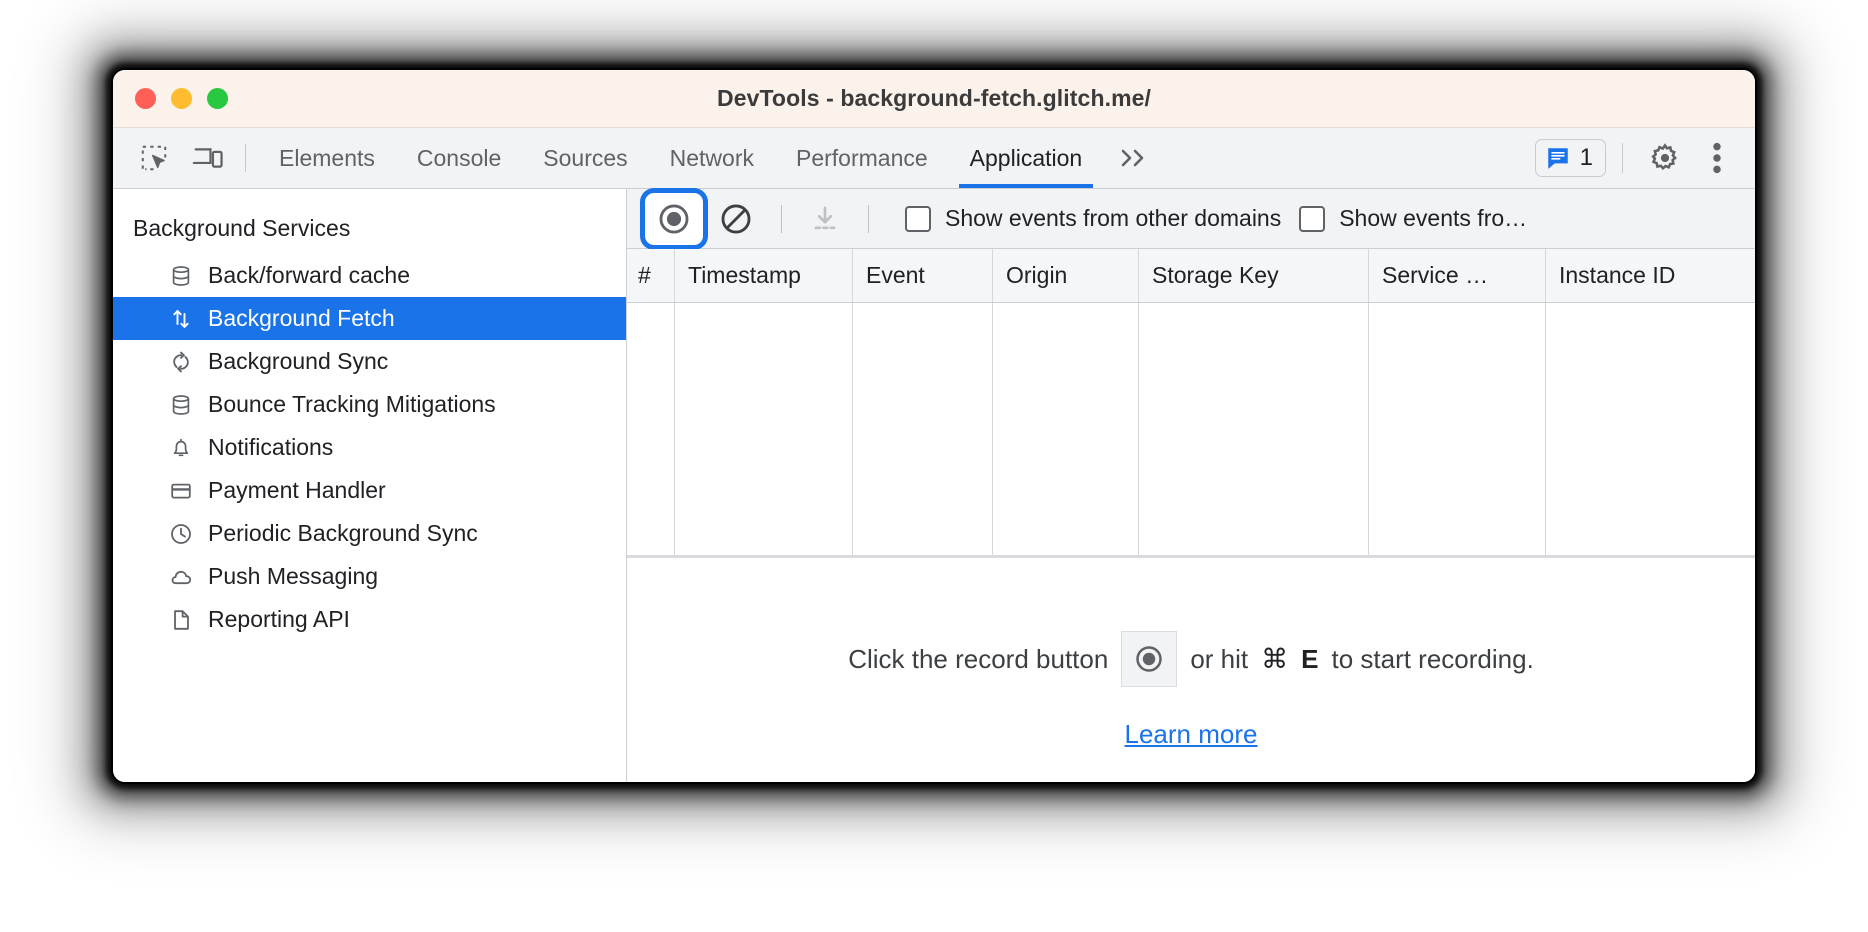  What do you see at coordinates (297, 490) in the screenshot?
I see `sidebar-item-label: Payment Handler` at bounding box center [297, 490].